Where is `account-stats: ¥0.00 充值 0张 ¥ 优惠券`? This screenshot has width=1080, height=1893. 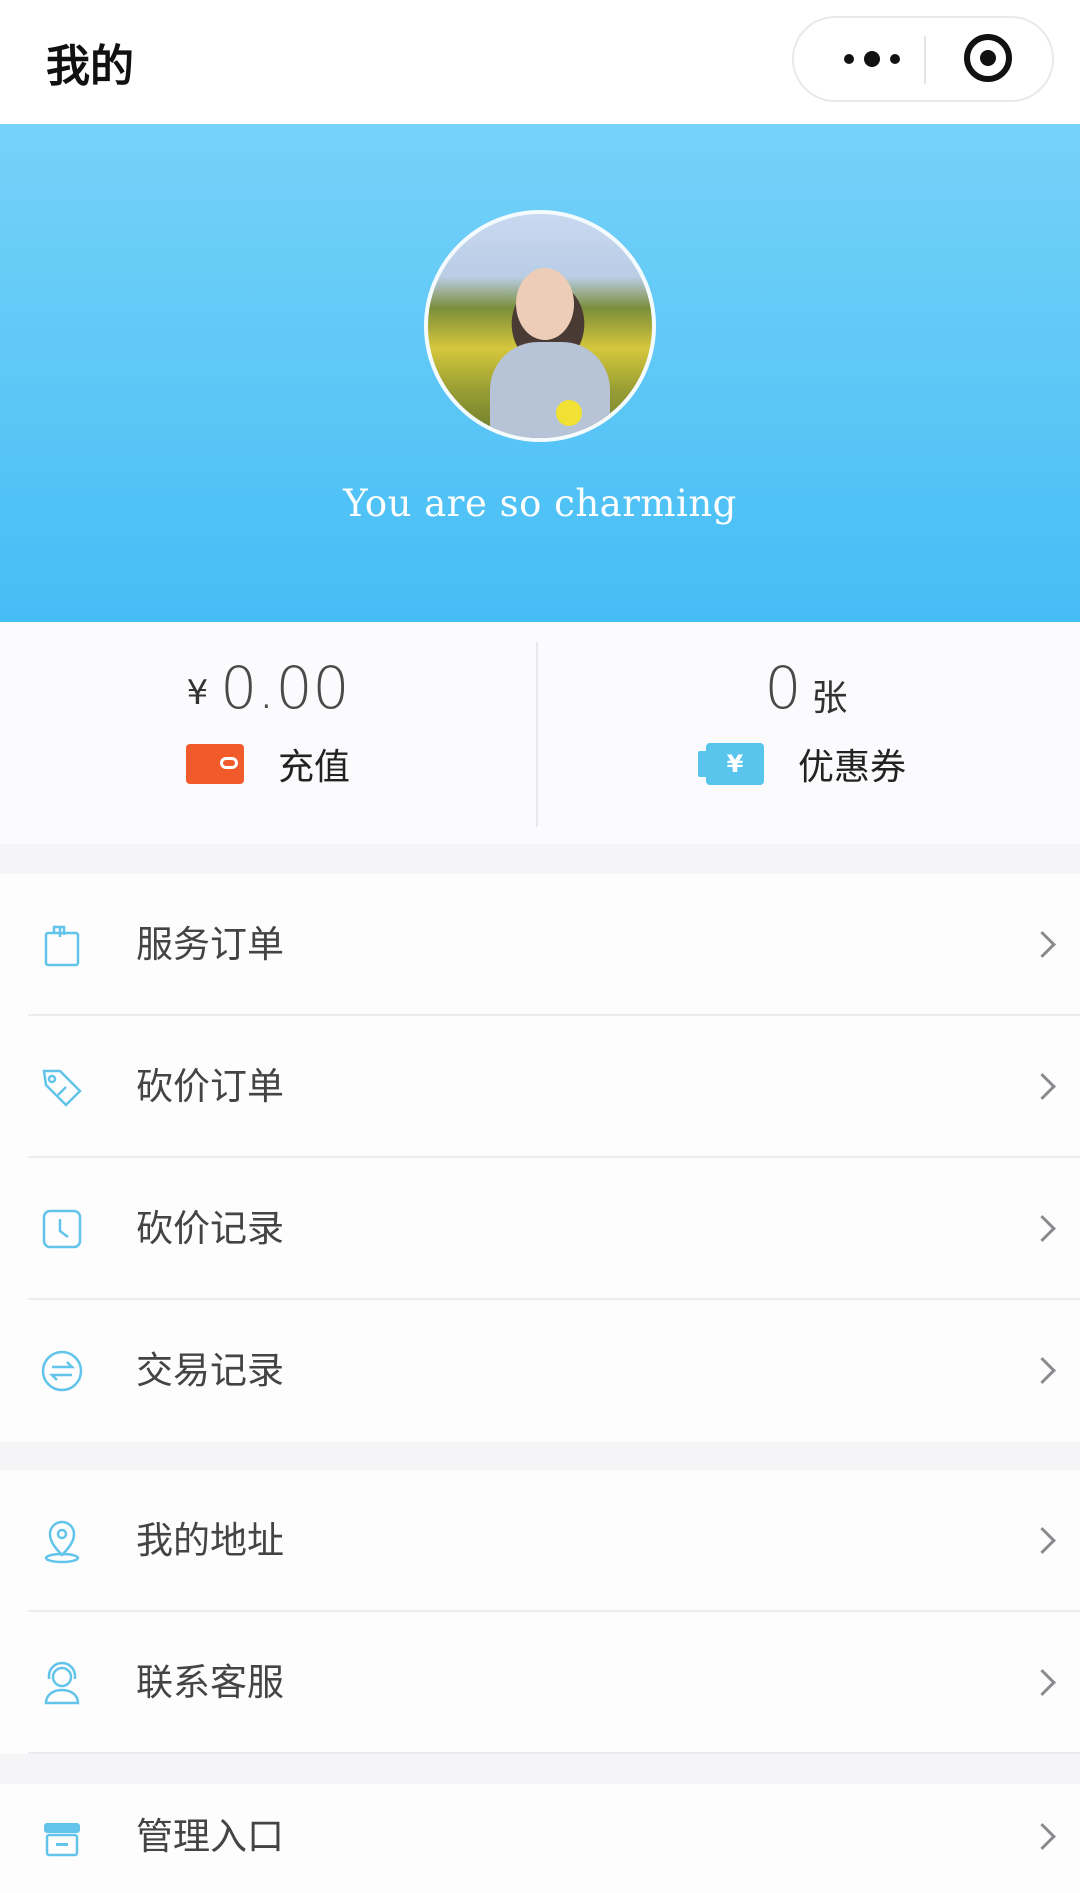 account-stats: ¥0.00 充值 0张 ¥ 优惠券 is located at coordinates (540, 733).